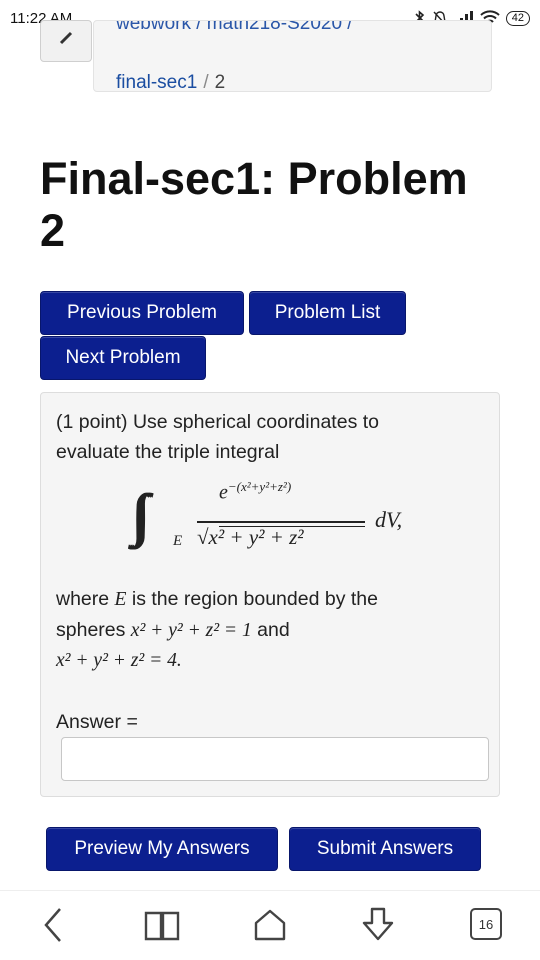 The height and width of the screenshot is (960, 540). What do you see at coordinates (97, 722) in the screenshot?
I see `answer-label: Answer =` at bounding box center [97, 722].